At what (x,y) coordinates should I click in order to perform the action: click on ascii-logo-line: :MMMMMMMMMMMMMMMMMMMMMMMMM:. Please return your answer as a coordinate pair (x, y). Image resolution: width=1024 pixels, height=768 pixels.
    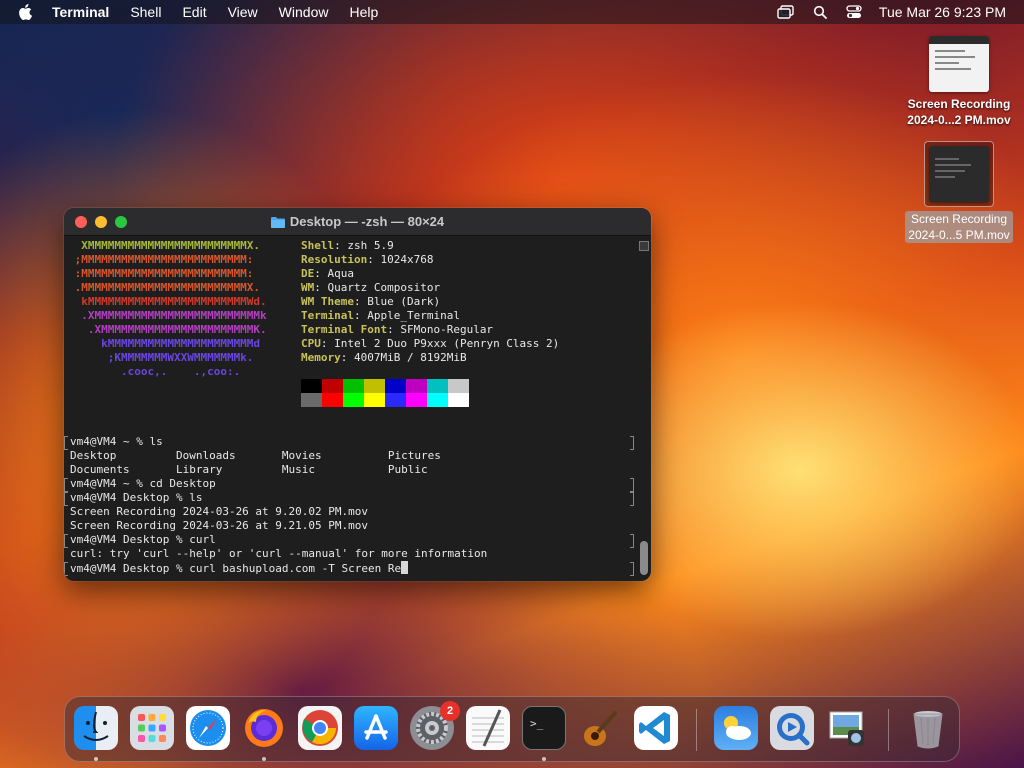
    Looking at the image, I should click on (161, 273).